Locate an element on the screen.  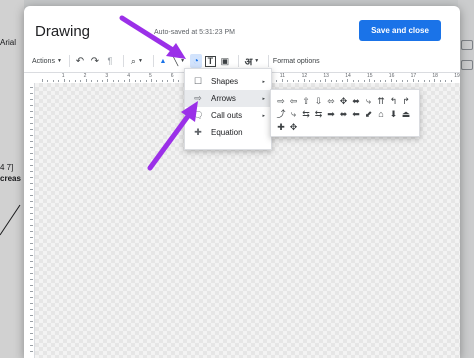
menu-item-equation: ✚ Equation is located at coordinates (228, 132).